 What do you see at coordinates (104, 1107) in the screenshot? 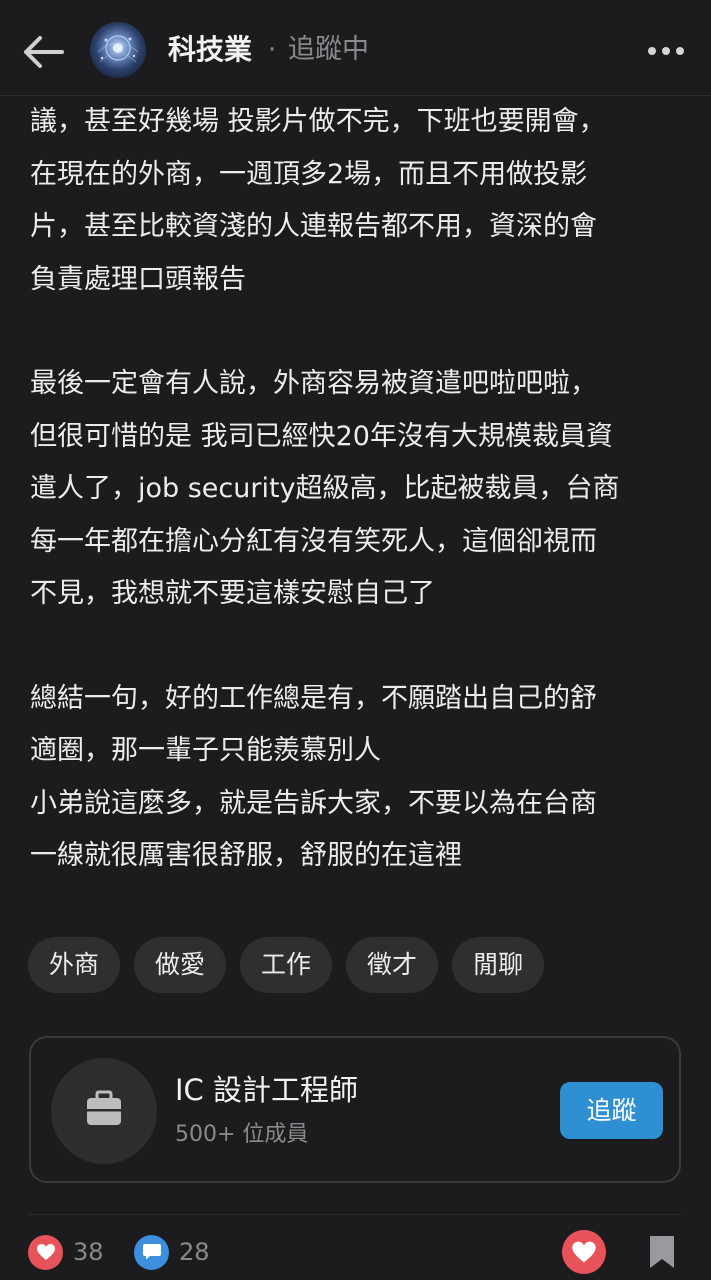
I see `briefcase-icon` at bounding box center [104, 1107].